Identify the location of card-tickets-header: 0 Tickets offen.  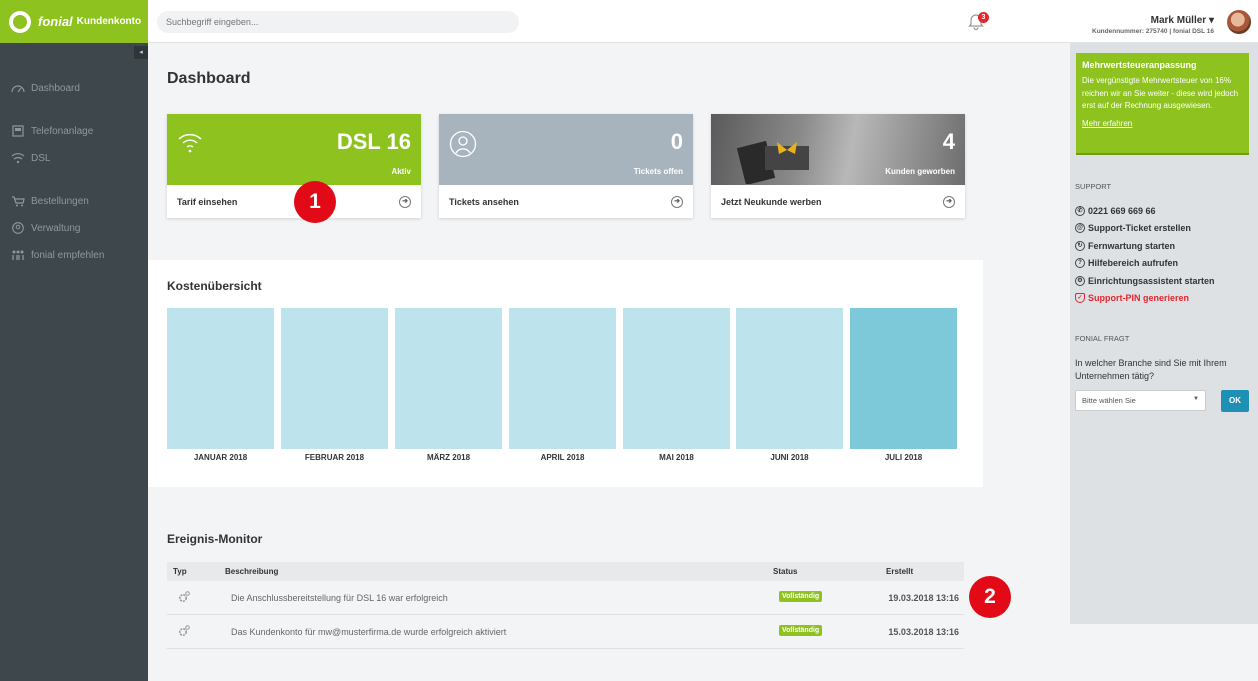
(566, 149).